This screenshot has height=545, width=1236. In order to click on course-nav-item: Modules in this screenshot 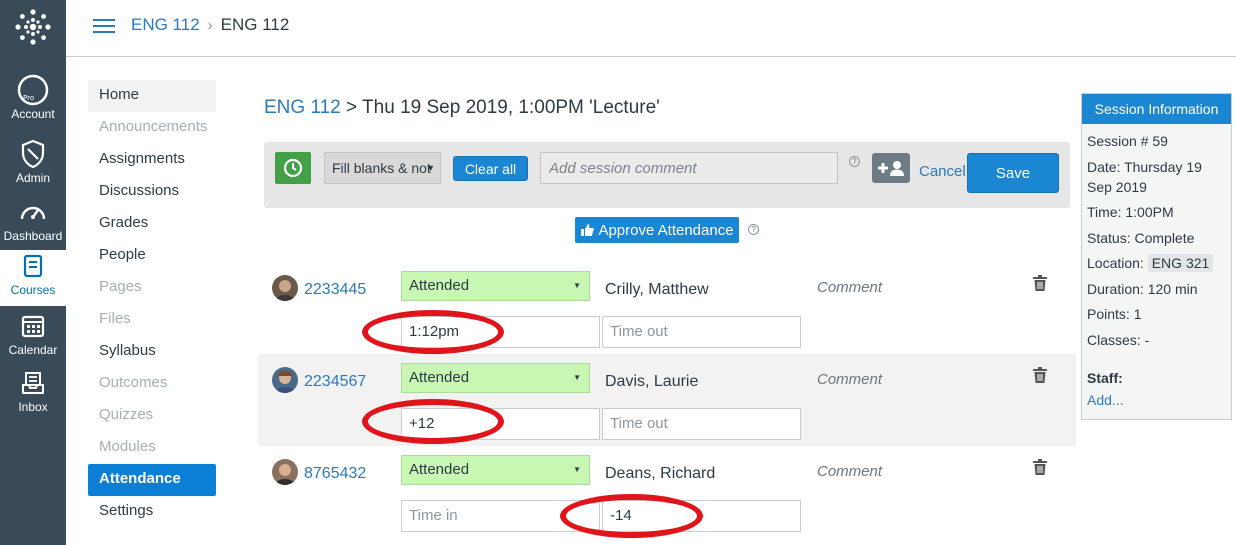, I will do `click(127, 446)`.